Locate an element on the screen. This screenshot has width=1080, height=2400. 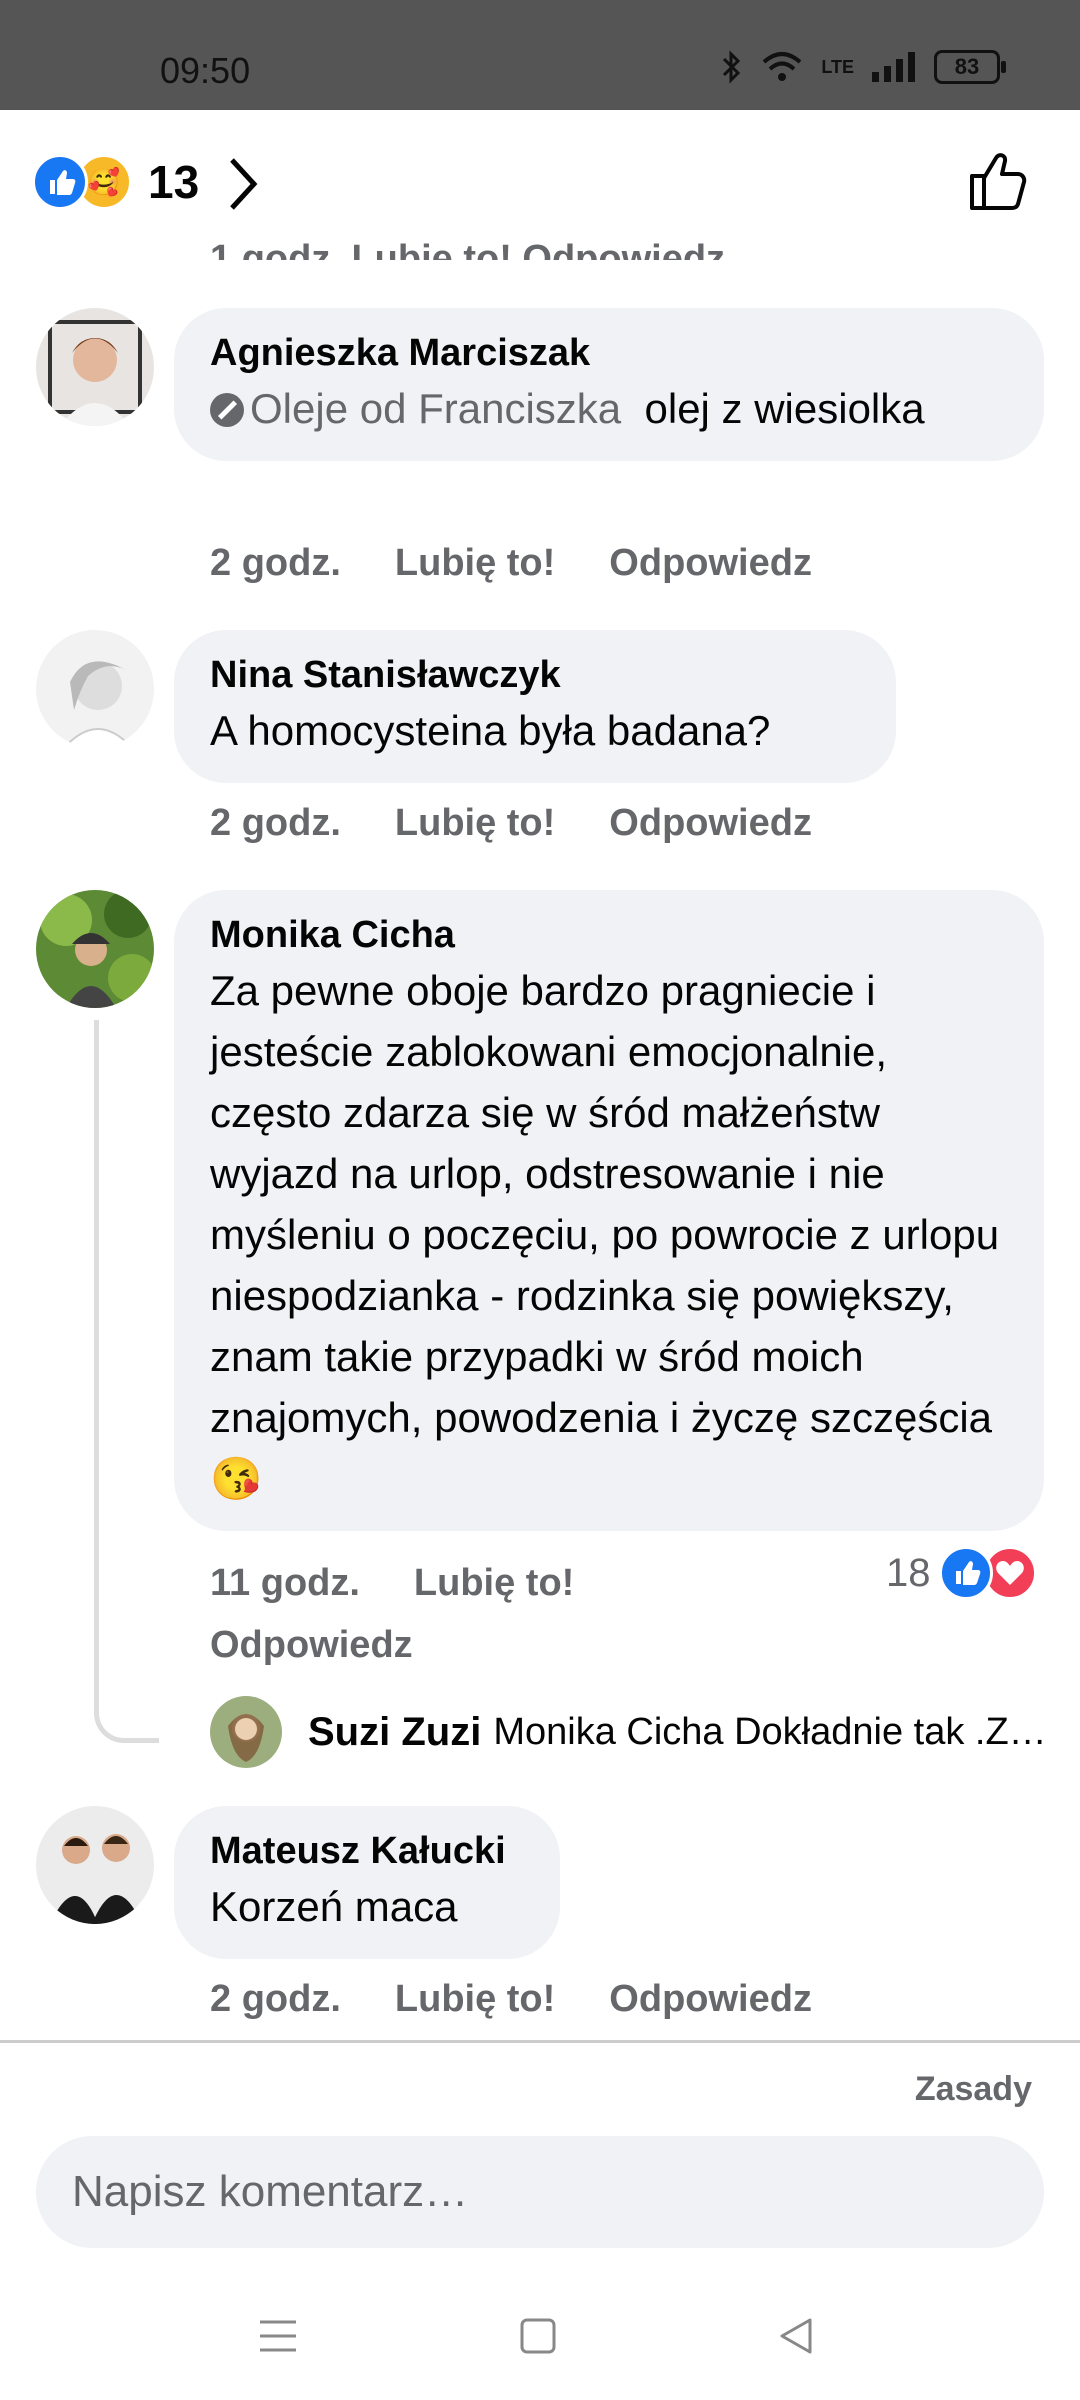
status-icons: LTE 83 is located at coordinates (863, 67).